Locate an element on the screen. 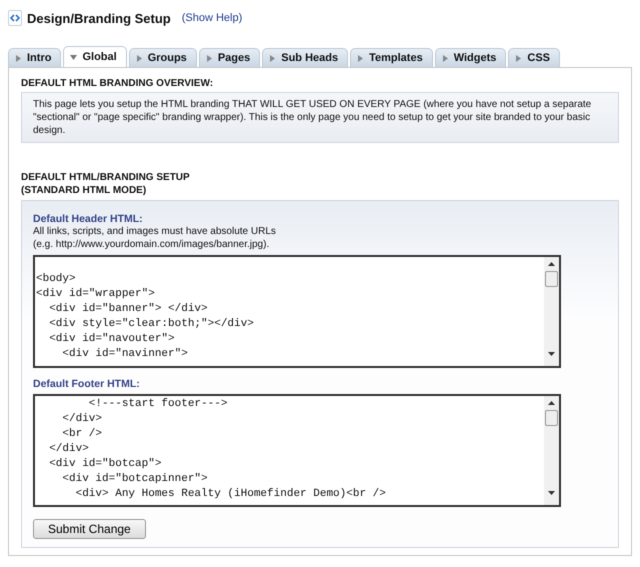  tab: Global is located at coordinates (95, 56).